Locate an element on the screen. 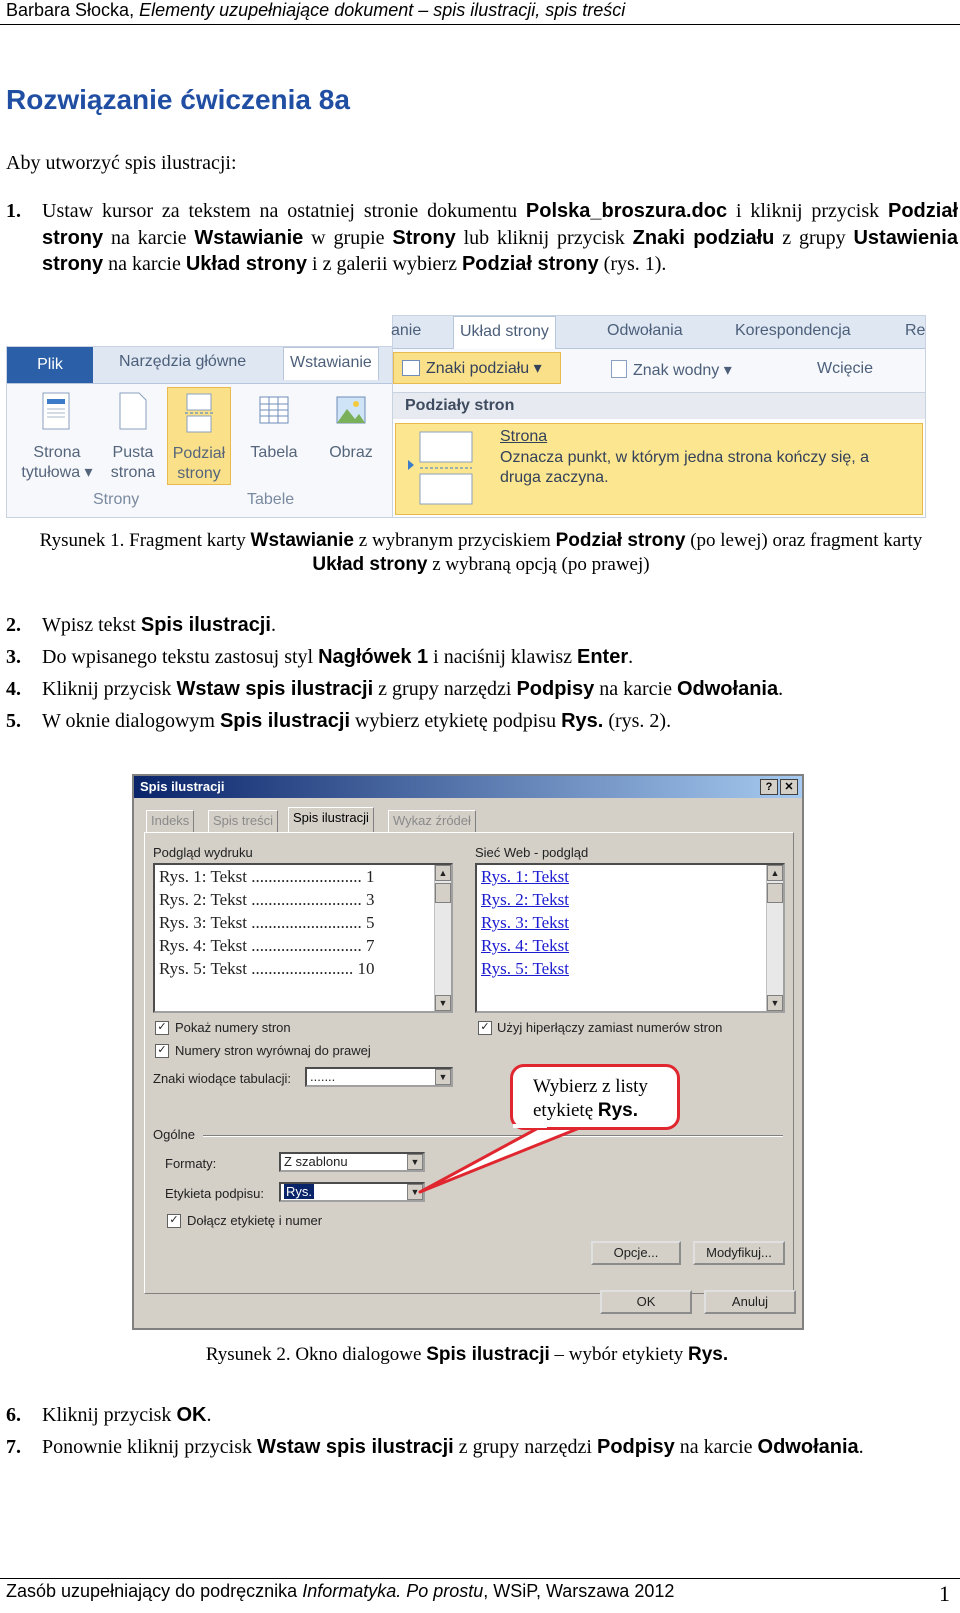 The width and height of the screenshot is (960, 1613). step-text: z grupy narzędzi is located at coordinates (525, 1447).